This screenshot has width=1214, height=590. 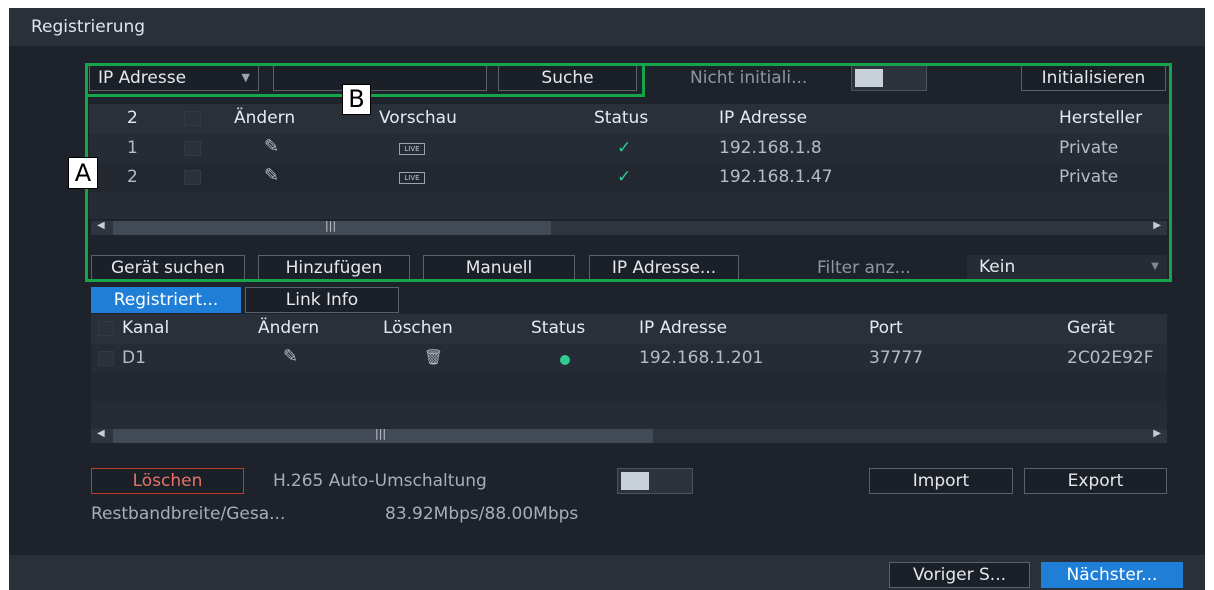 I want to click on col-ip: IP Adresse, so click(x=683, y=328).